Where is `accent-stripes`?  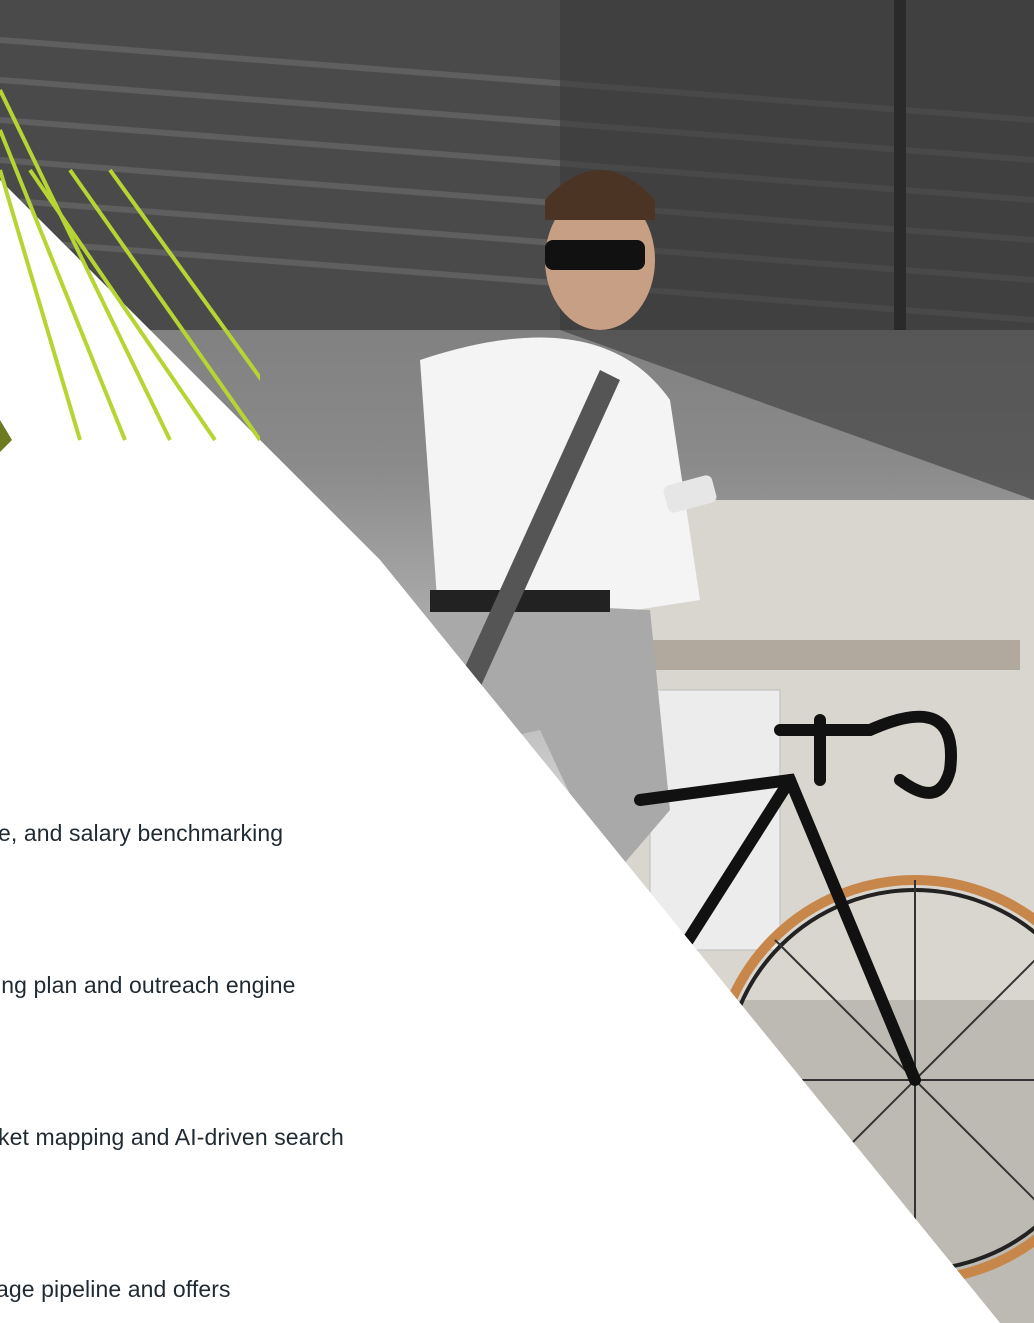 accent-stripes is located at coordinates (130, 270).